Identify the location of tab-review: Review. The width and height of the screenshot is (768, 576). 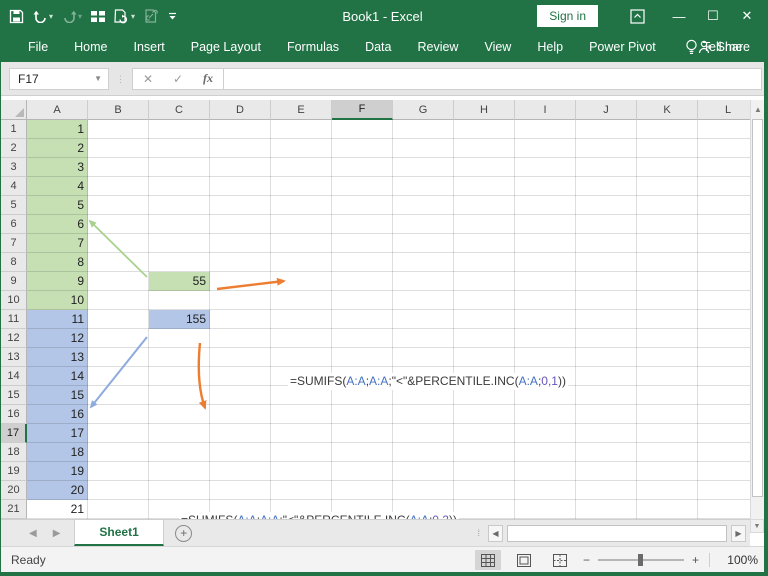
(437, 47).